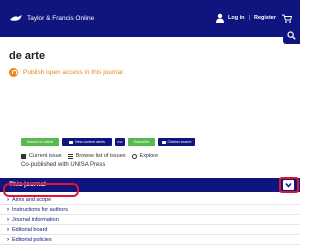  I want to click on menu-item-journal-information: › Journal information, so click(150, 220).